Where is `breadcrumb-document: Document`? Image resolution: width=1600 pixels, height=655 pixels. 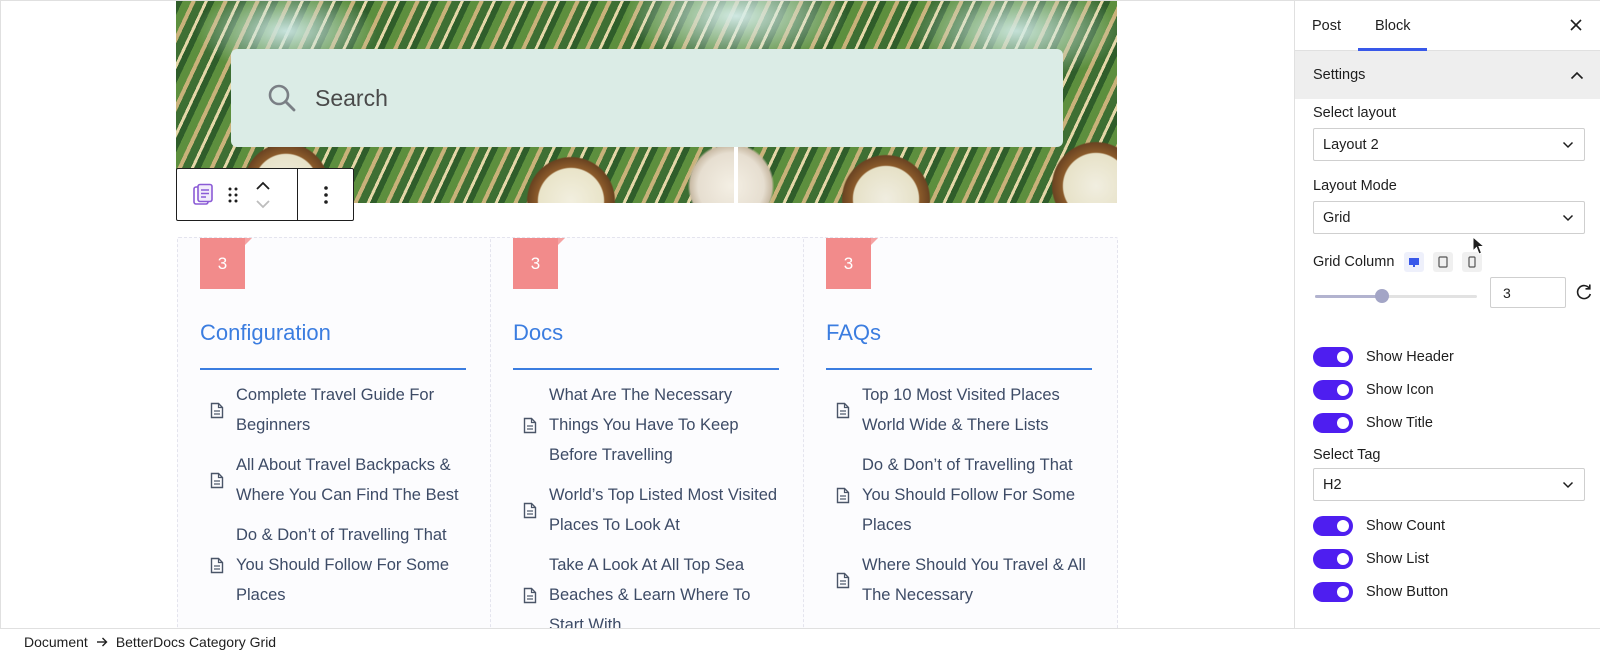
breadcrumb-document: Document is located at coordinates (56, 642).